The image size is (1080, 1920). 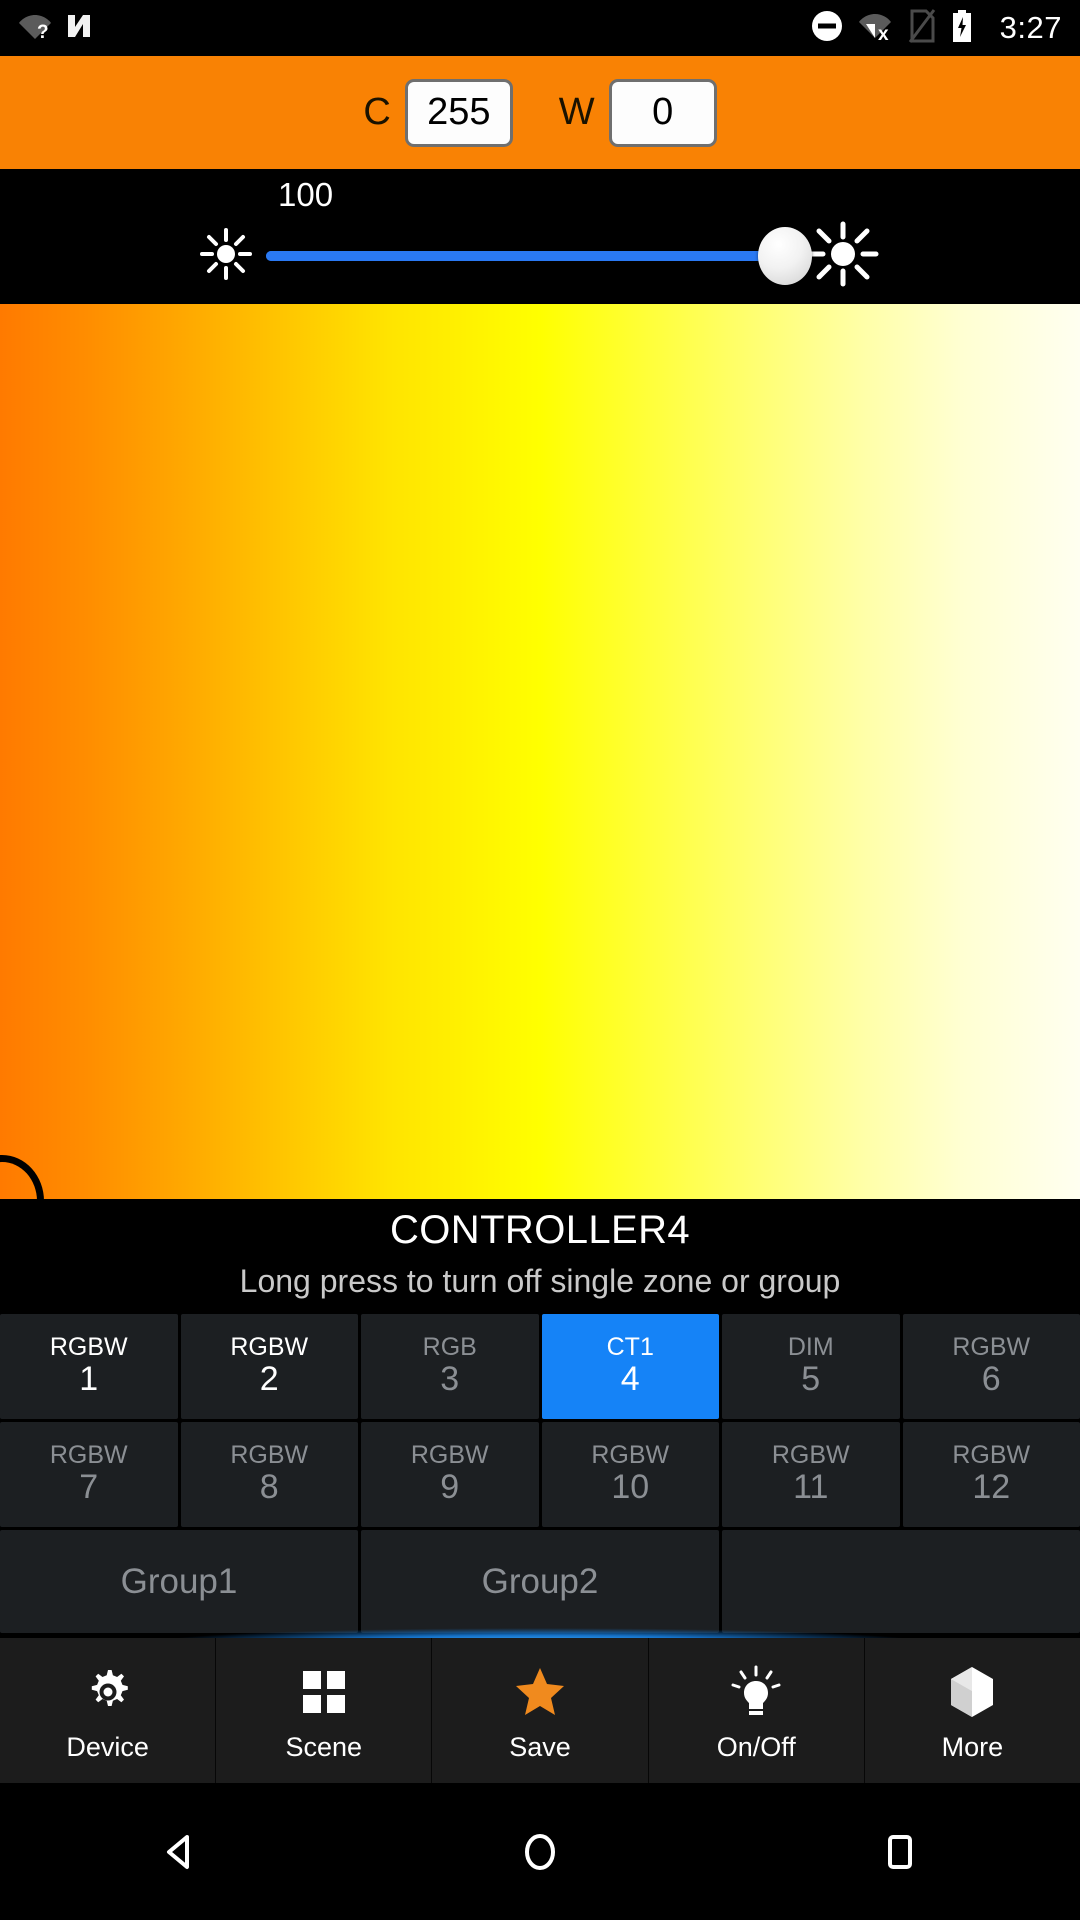 I want to click on zone-number-label: 4, so click(x=630, y=1379).